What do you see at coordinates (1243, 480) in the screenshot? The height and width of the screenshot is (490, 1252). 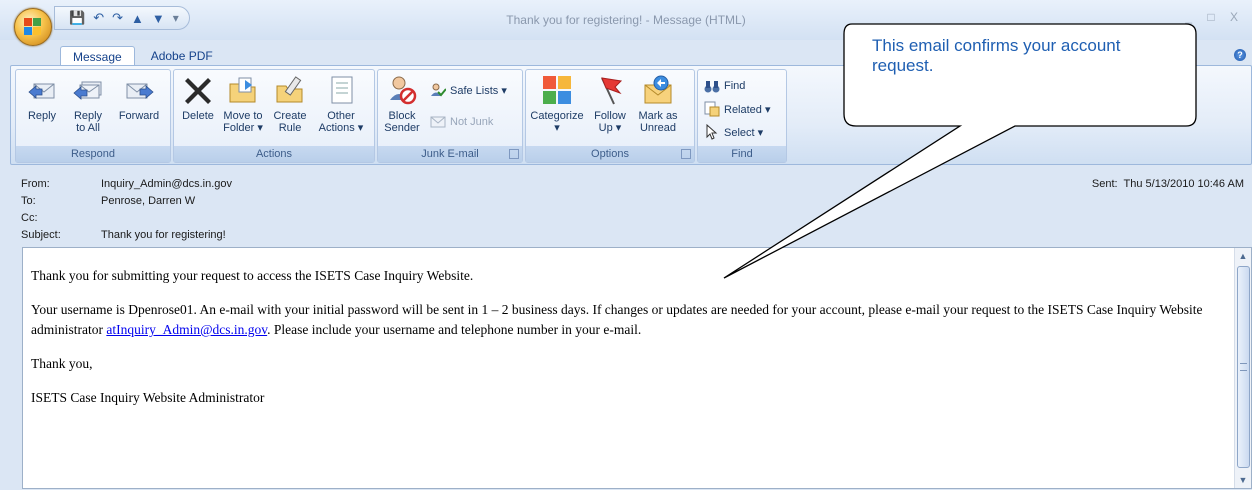 I see `scroll-down-icon: ▼` at bounding box center [1243, 480].